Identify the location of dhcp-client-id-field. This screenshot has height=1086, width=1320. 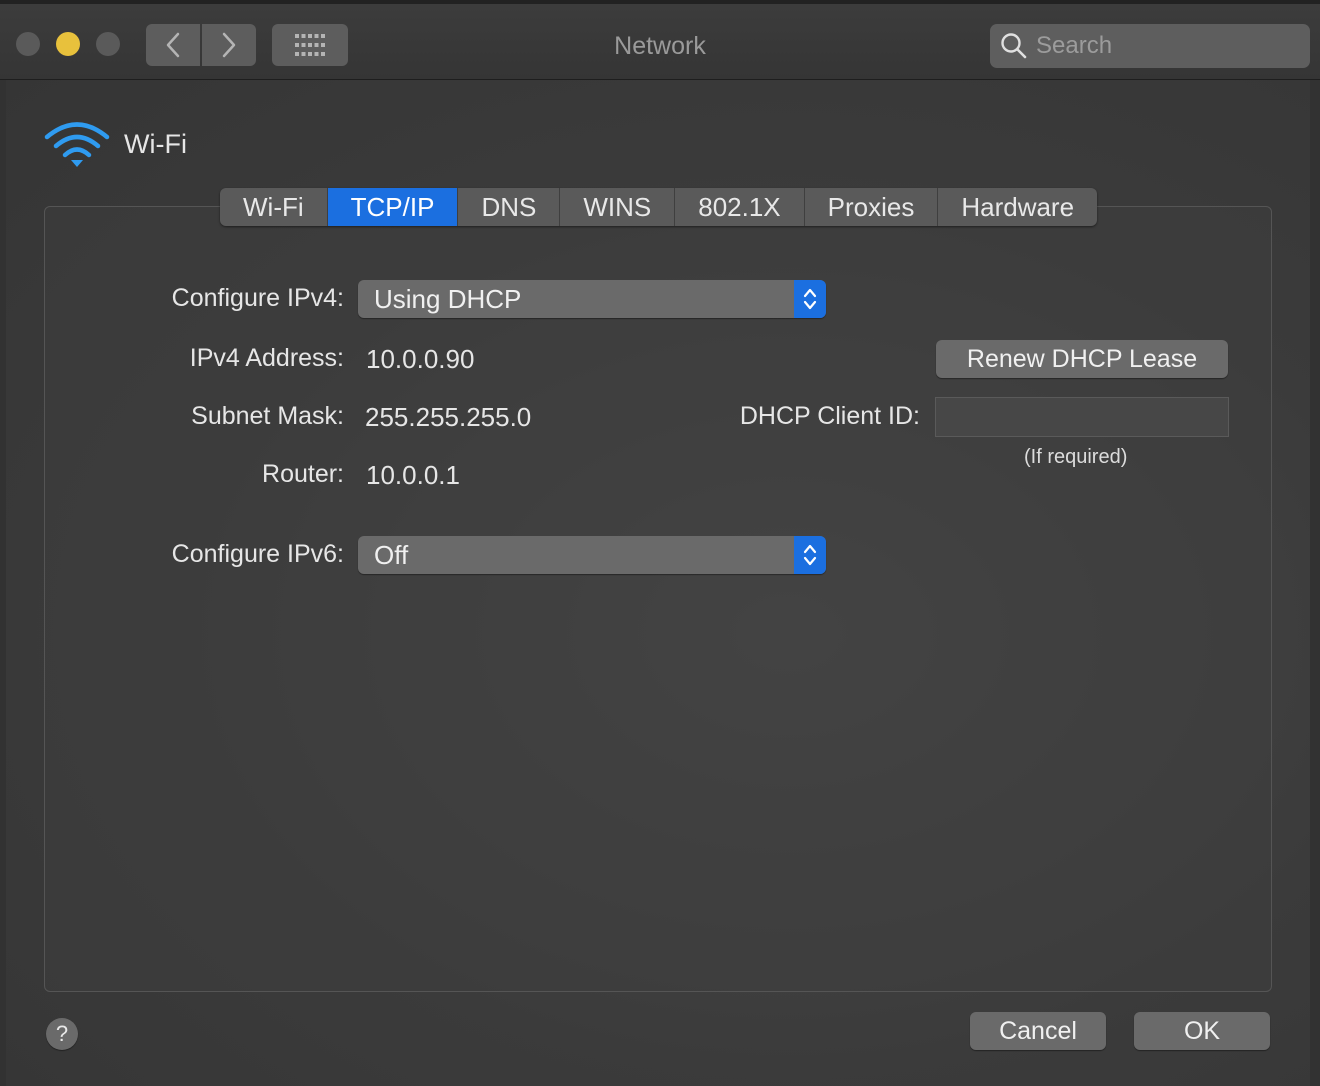
(1082, 417).